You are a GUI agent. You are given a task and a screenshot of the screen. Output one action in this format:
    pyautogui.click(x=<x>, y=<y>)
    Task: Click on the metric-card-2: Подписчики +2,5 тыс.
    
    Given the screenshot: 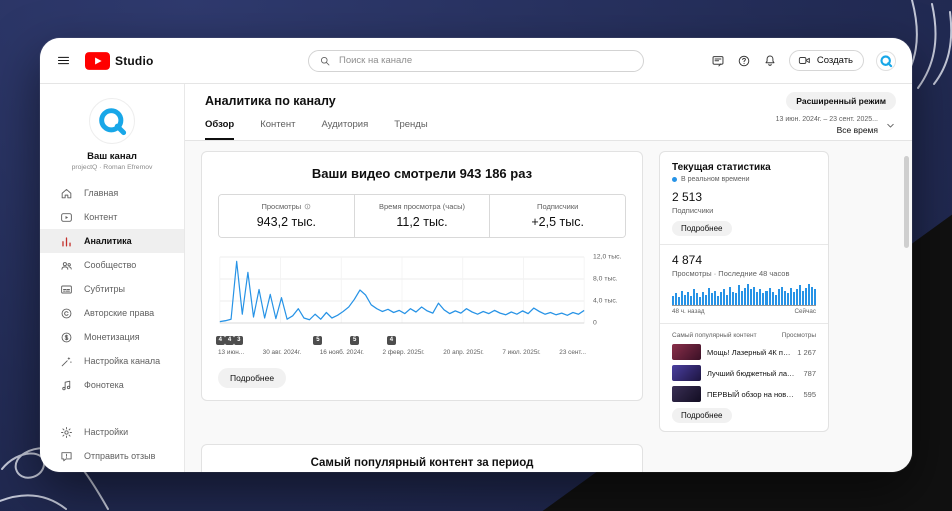 What is the action you would take?
    pyautogui.click(x=557, y=216)
    